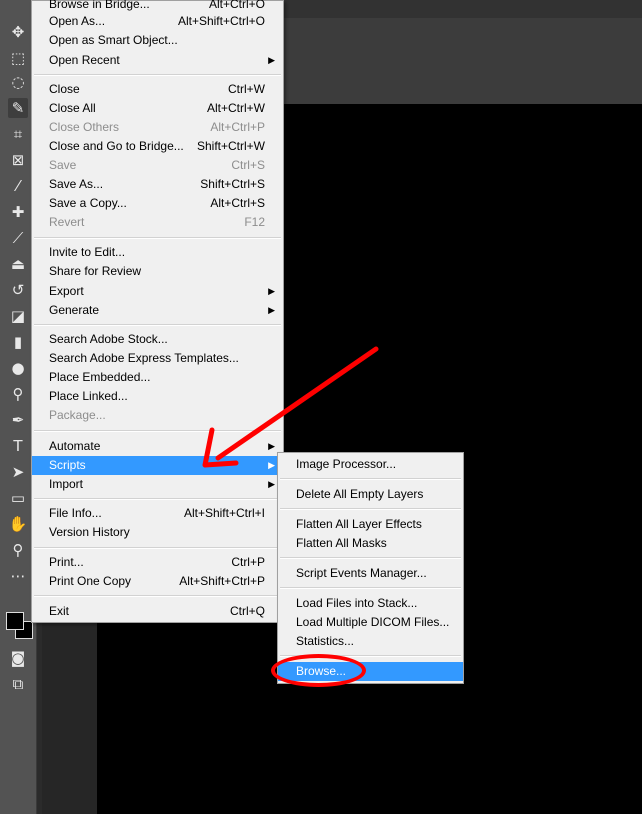 This screenshot has height=814, width=642. Describe the element at coordinates (18, 368) in the screenshot. I see `blur-icon: ●` at that location.